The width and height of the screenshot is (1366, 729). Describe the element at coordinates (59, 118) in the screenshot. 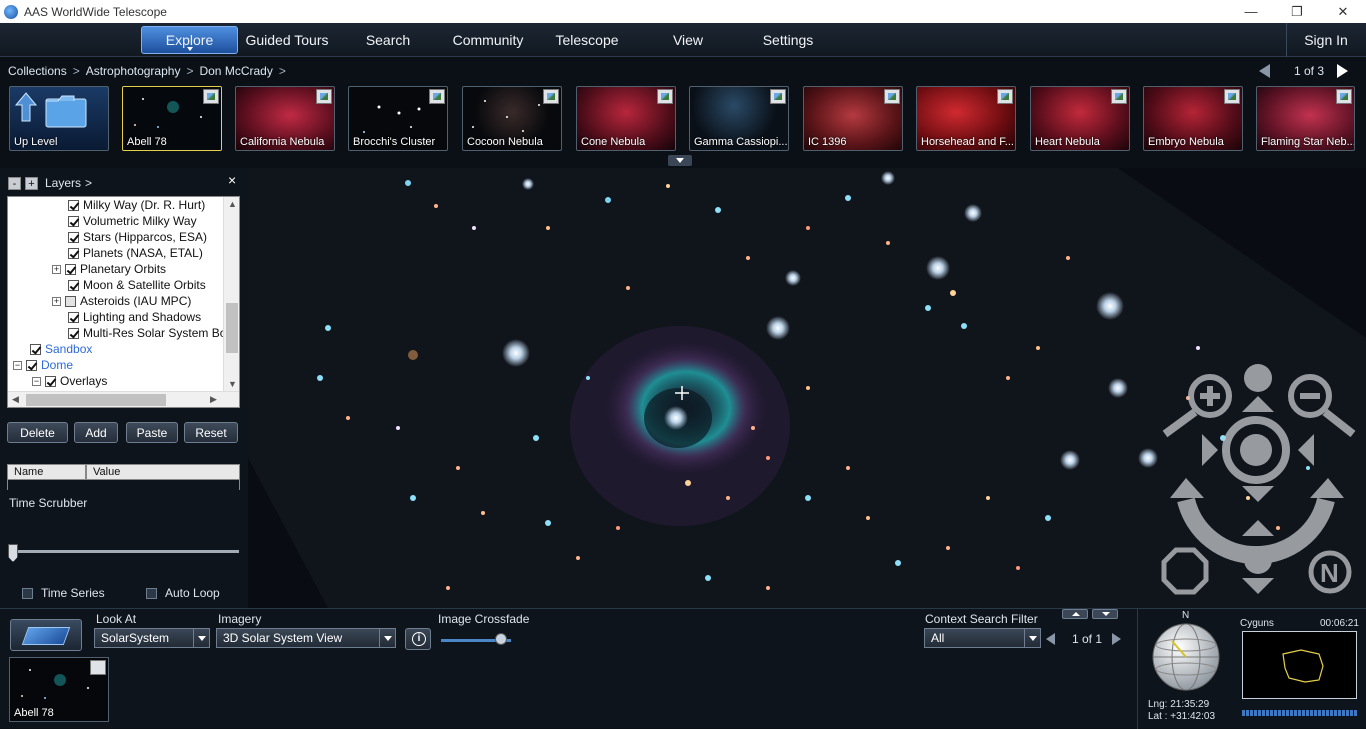

I see `thumbnail-up-level: Up Level` at that location.